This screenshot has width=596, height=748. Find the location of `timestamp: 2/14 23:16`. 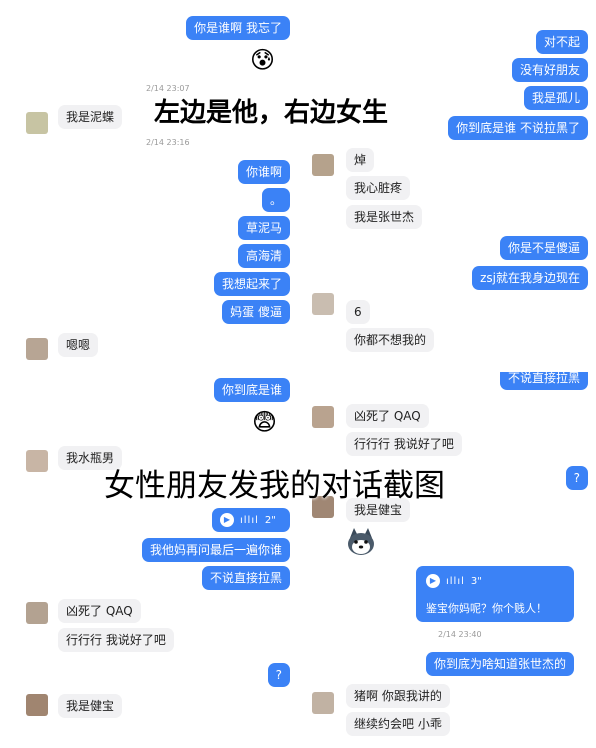

timestamp: 2/14 23:16 is located at coordinates (168, 142).